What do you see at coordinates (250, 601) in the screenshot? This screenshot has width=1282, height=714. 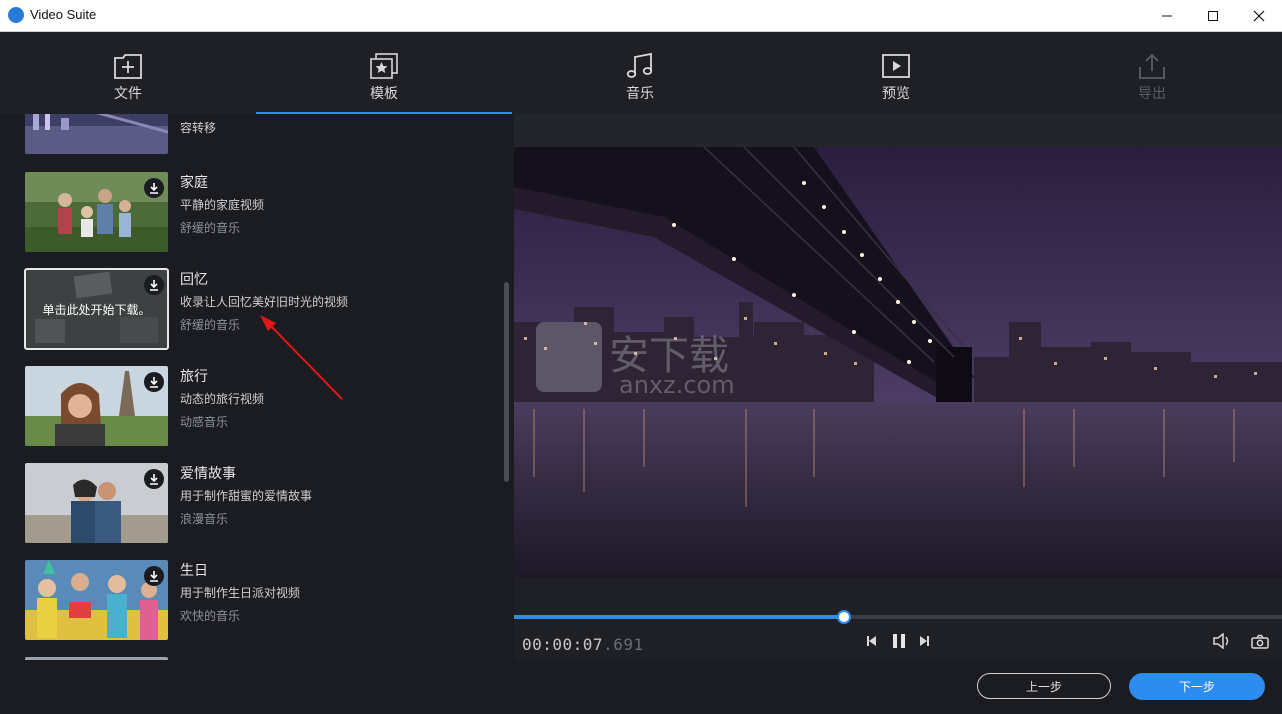 I see `template-item-birthday: 生日 用于制作生日派对视频 欢快的音乐` at bounding box center [250, 601].